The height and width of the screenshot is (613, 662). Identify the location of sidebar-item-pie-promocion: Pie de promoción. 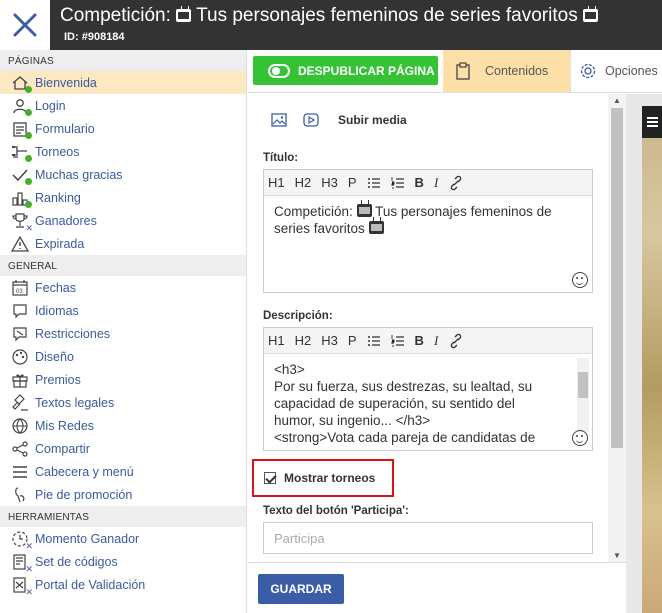
(123, 494).